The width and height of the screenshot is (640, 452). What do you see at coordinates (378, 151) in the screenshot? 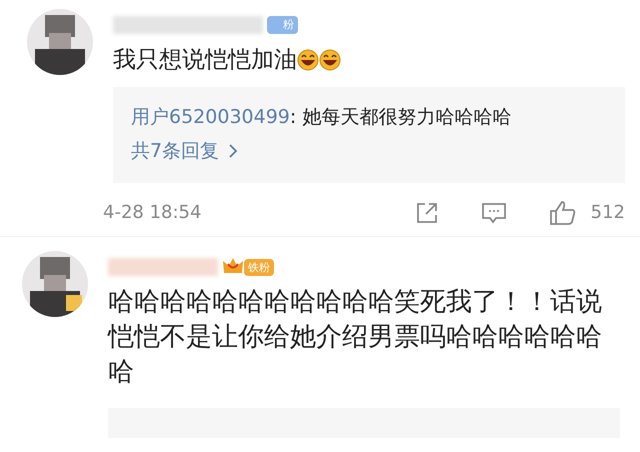
I see `more-replies-link: 共7条回复` at bounding box center [378, 151].